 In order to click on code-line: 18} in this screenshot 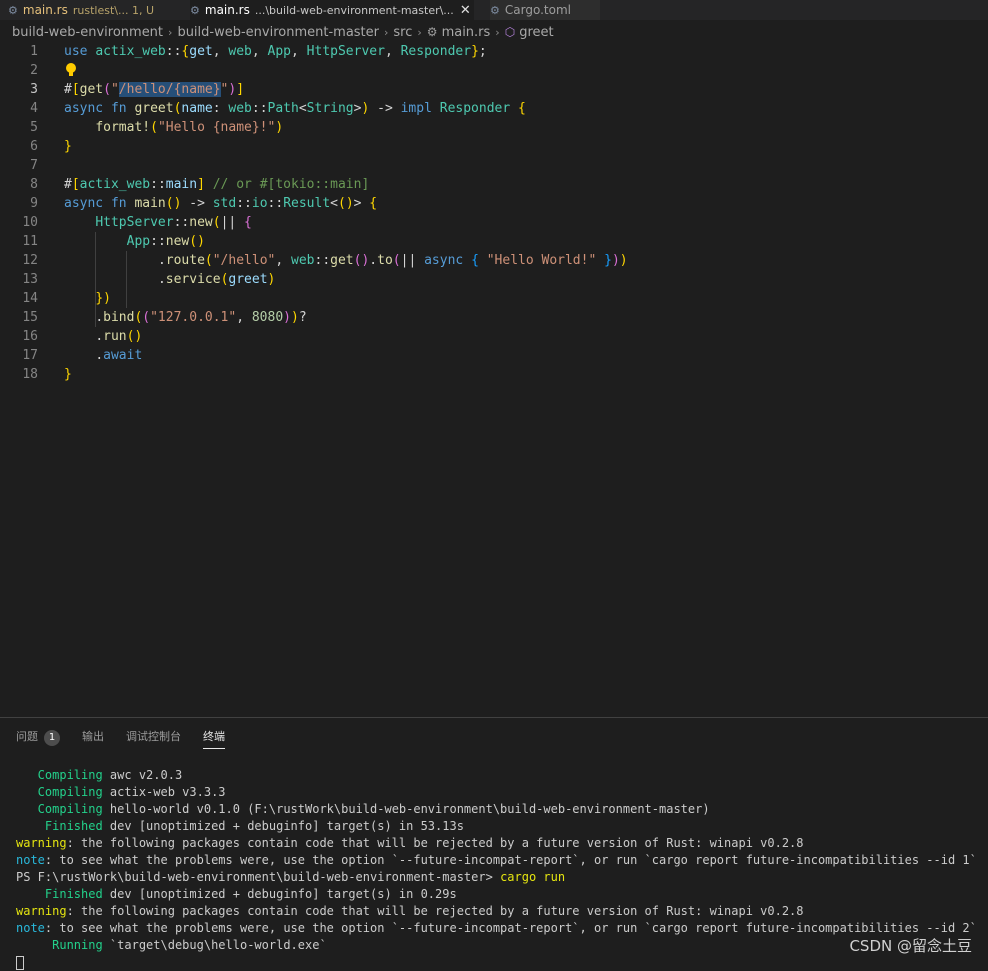, I will do `click(494, 374)`.